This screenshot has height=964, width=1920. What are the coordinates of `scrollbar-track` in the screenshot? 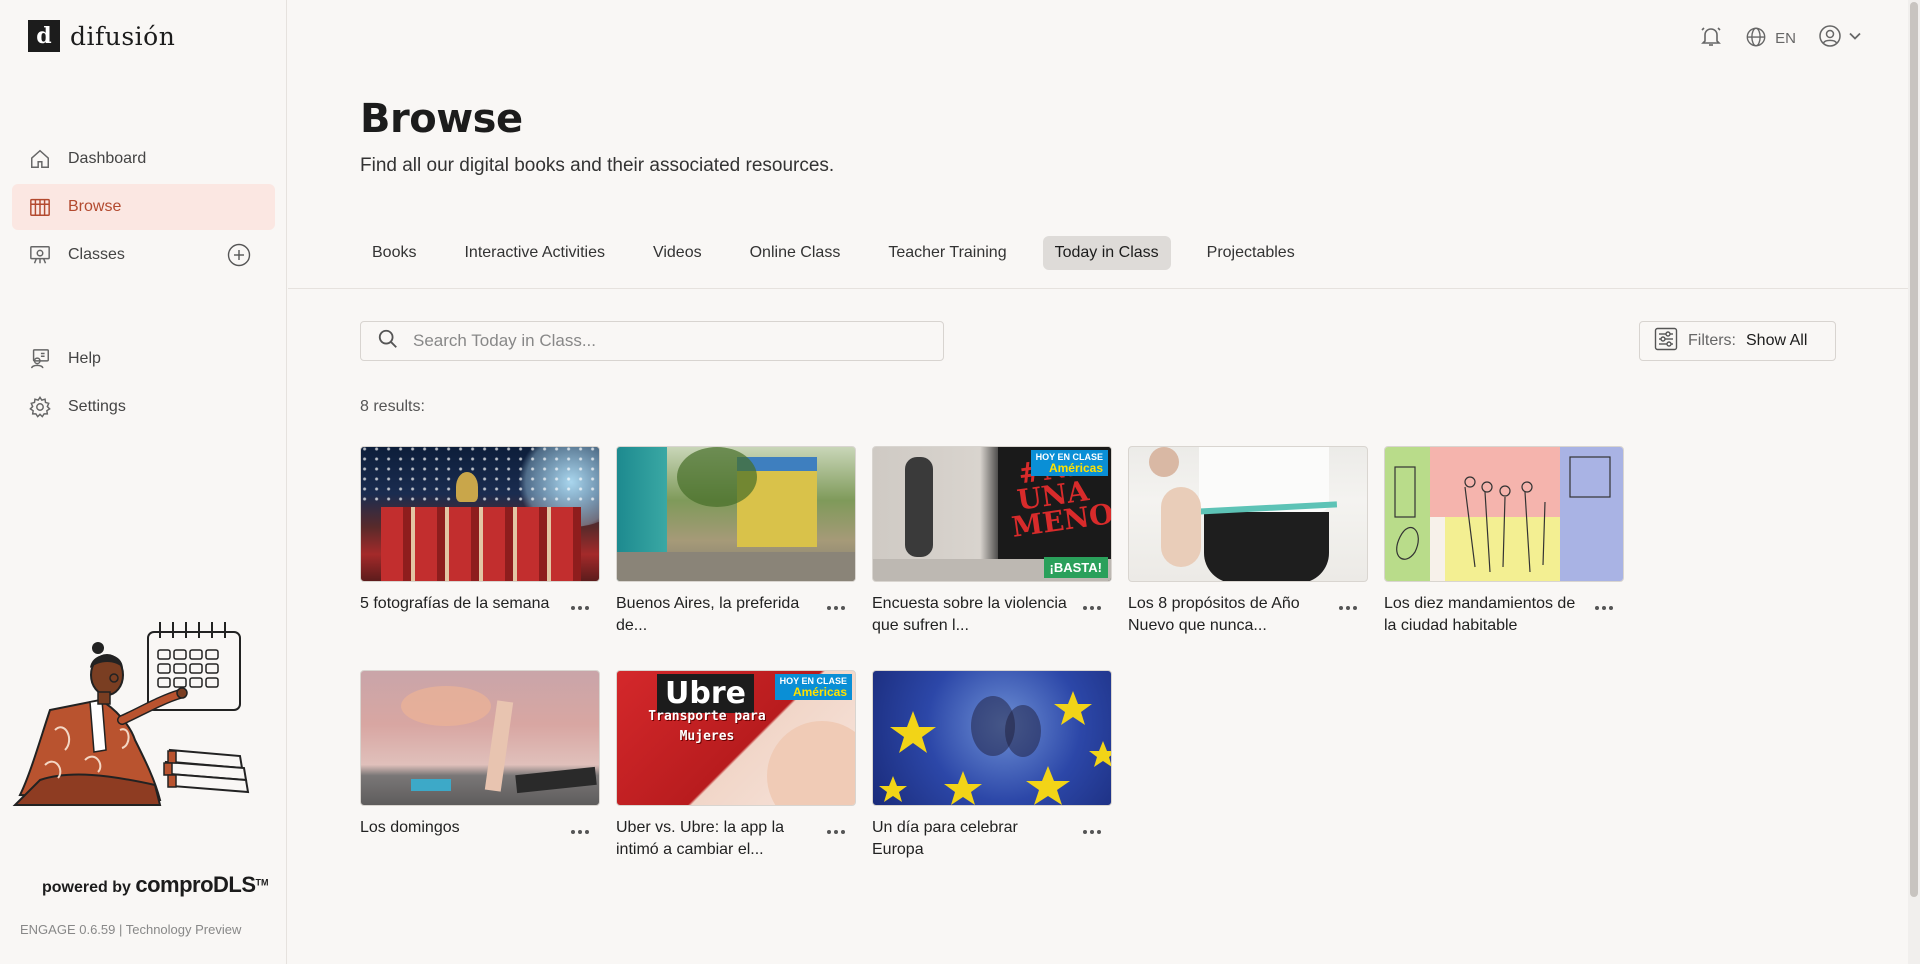 It's located at (1914, 482).